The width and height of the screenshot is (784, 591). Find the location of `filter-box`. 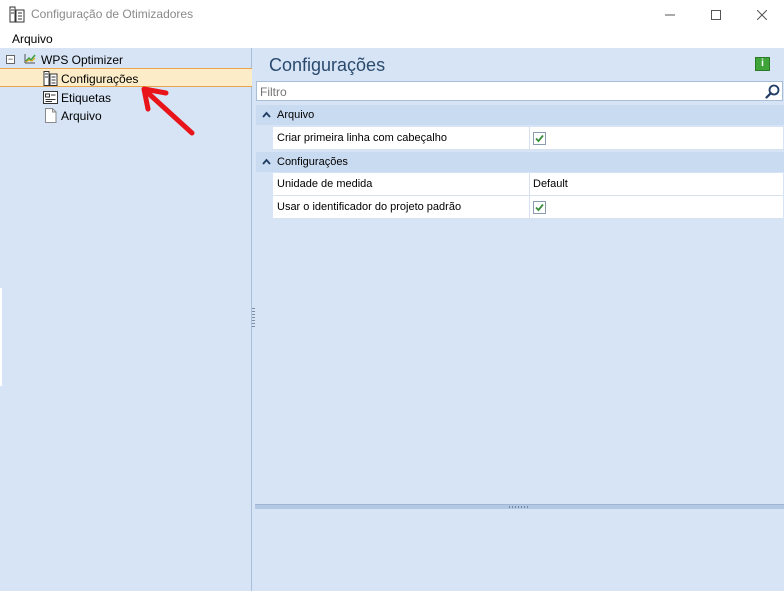

filter-box is located at coordinates (519, 91).